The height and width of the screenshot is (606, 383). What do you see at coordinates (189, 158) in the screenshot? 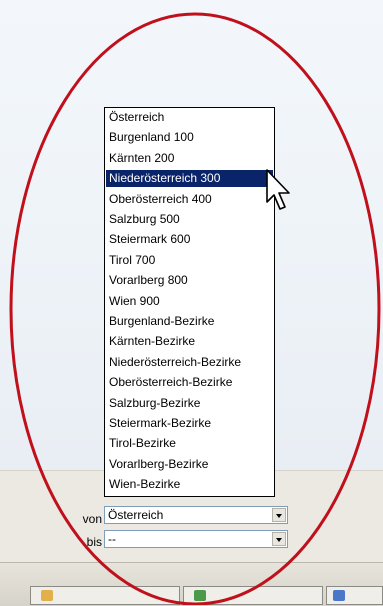
I see `dropdown-item: Kärnten 200` at bounding box center [189, 158].